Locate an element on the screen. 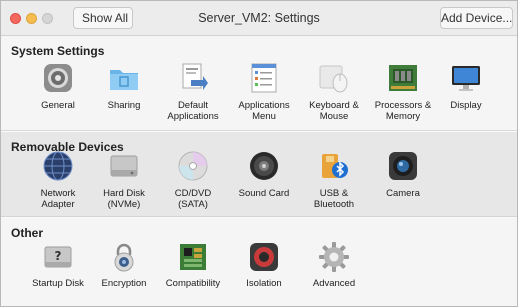 The width and height of the screenshot is (518, 307). device-item-label: Sound Card is located at coordinates (264, 193).